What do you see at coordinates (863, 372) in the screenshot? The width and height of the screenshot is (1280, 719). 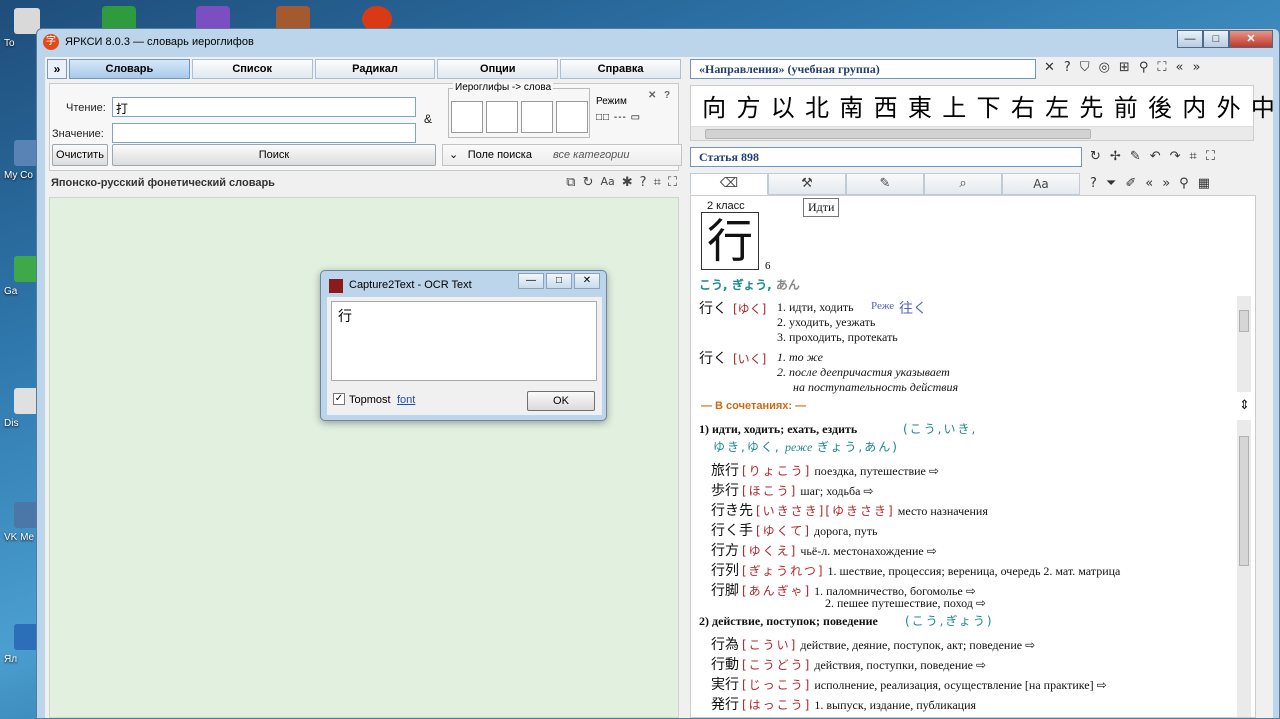 I see `entry-sense: 2. после деепричастия указывает` at bounding box center [863, 372].